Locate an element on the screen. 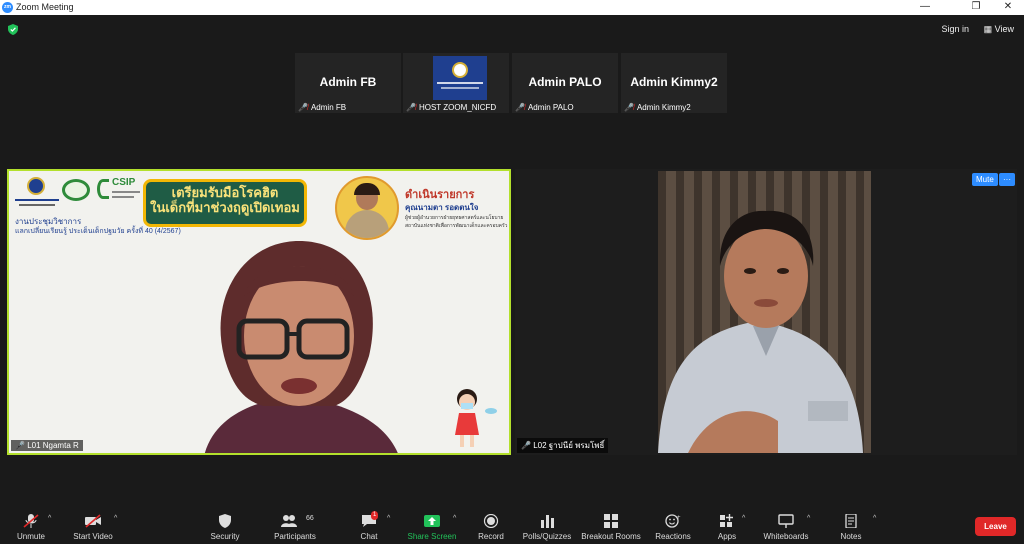  unmute-button: Unmute is located at coordinates (31, 524).